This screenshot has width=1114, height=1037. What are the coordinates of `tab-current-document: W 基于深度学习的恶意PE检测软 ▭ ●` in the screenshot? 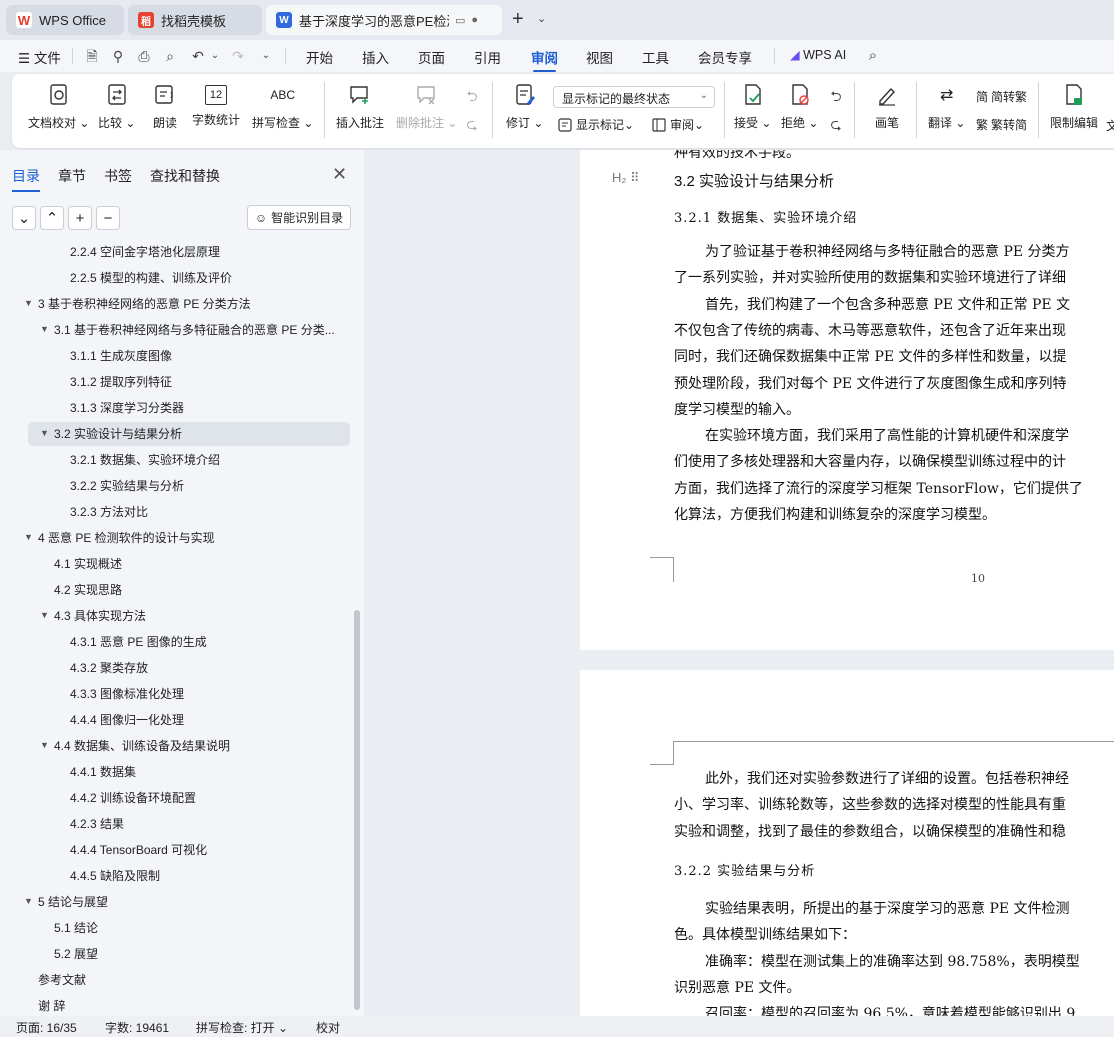 It's located at (384, 20).